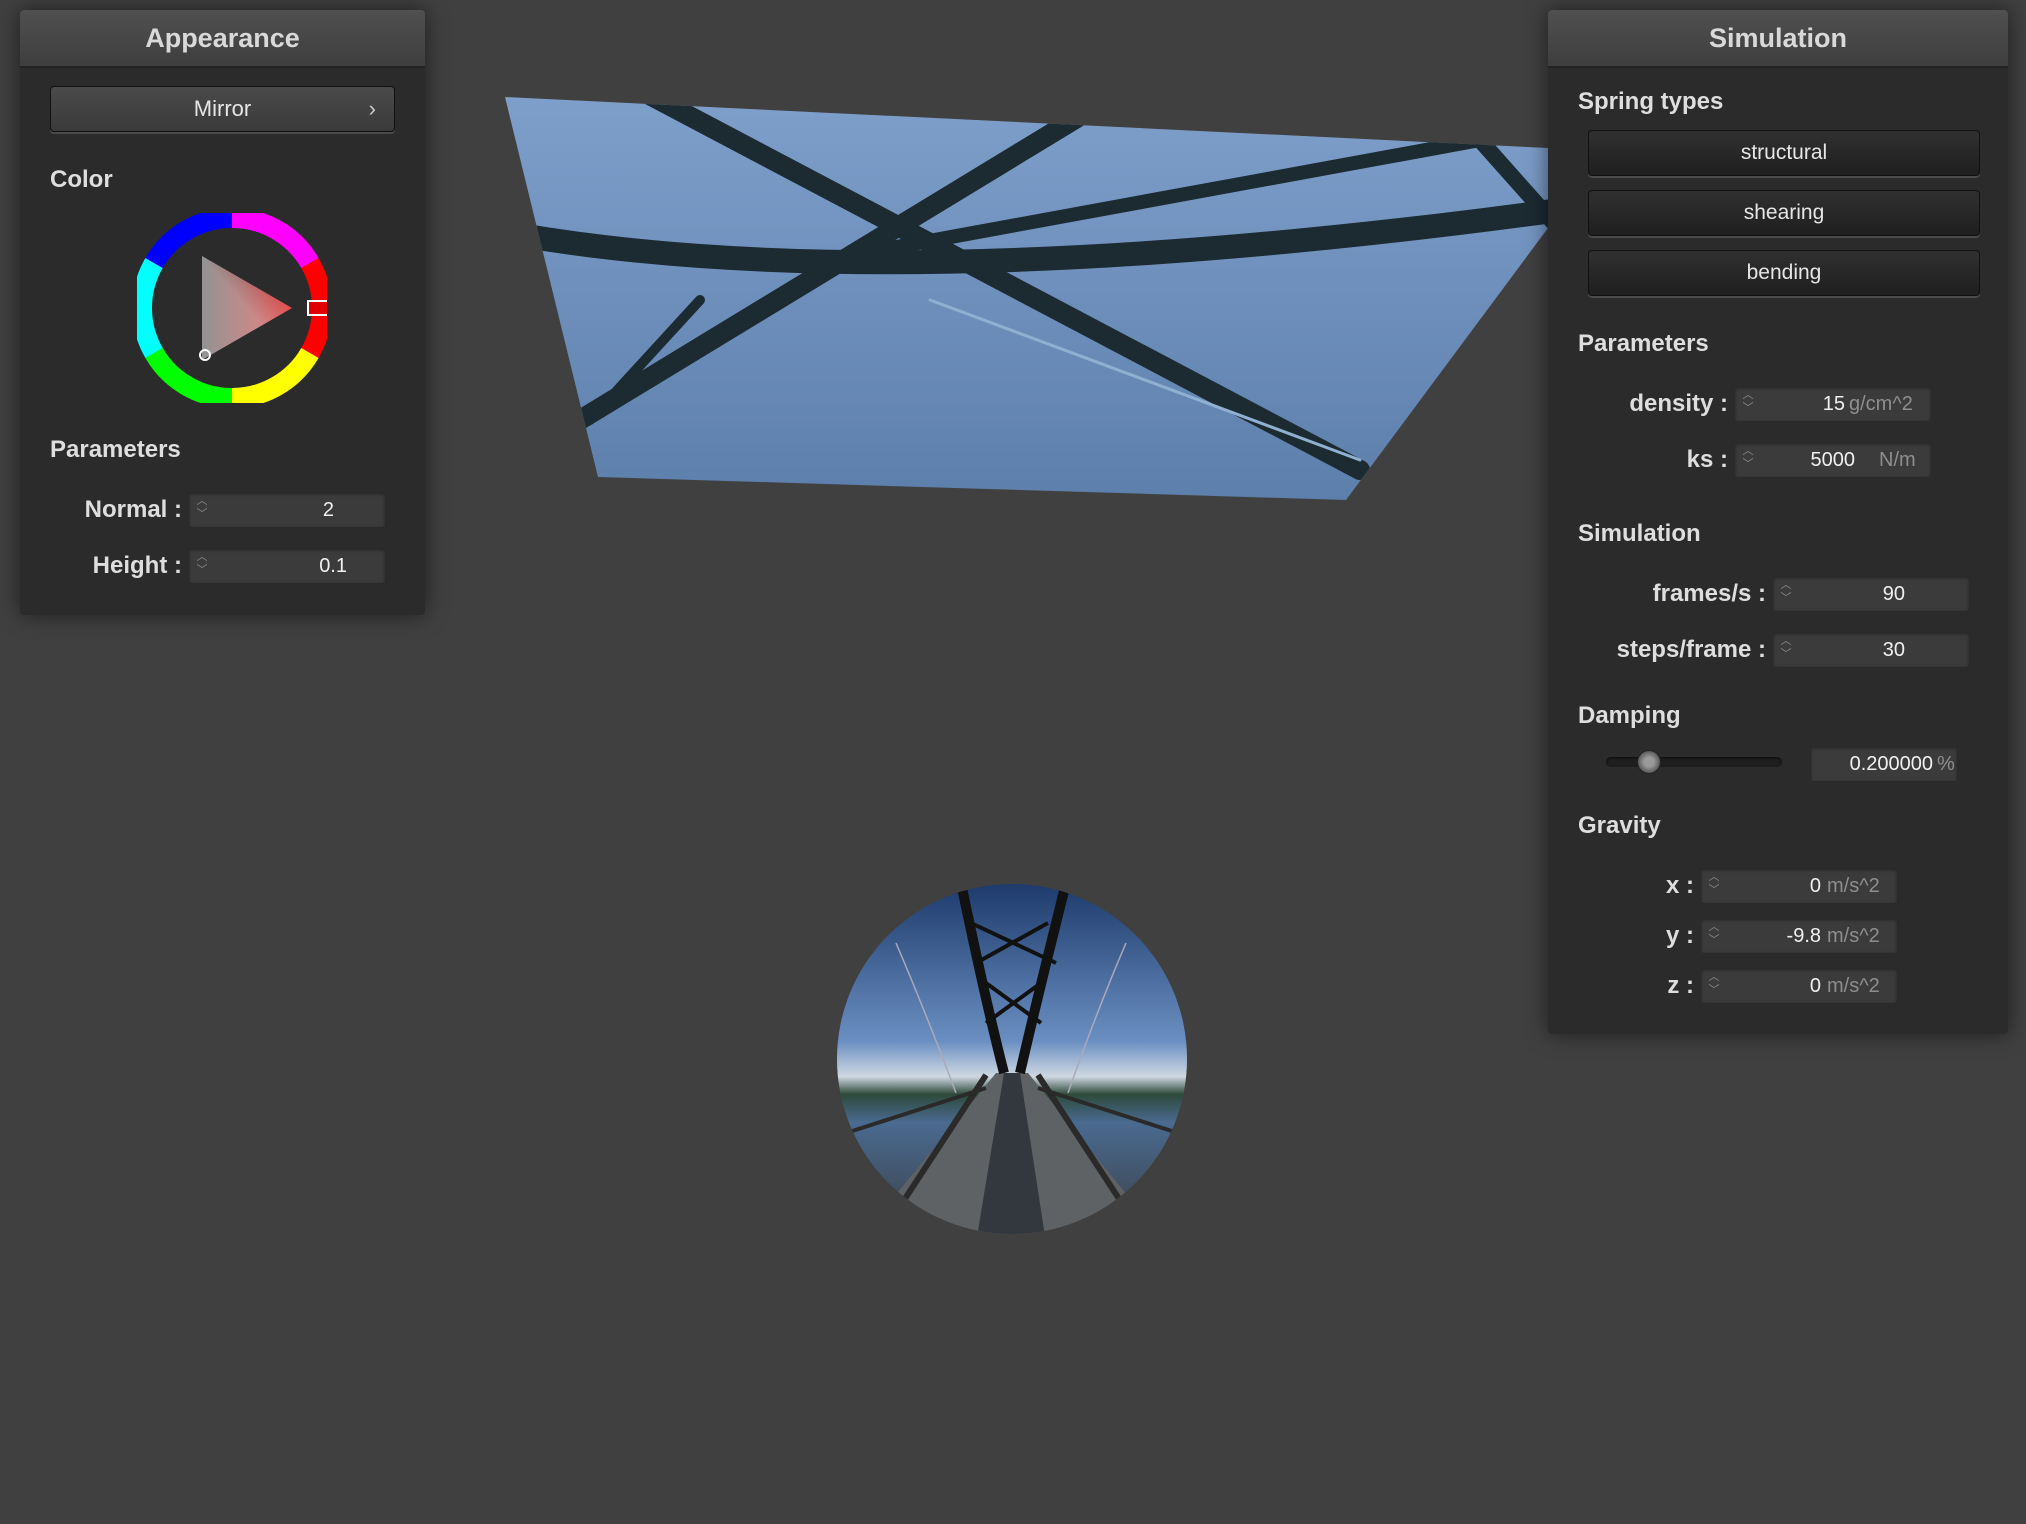 Image resolution: width=2026 pixels, height=1524 pixels. I want to click on steps-input: ︿ ﹀ 30, so click(1871, 650).